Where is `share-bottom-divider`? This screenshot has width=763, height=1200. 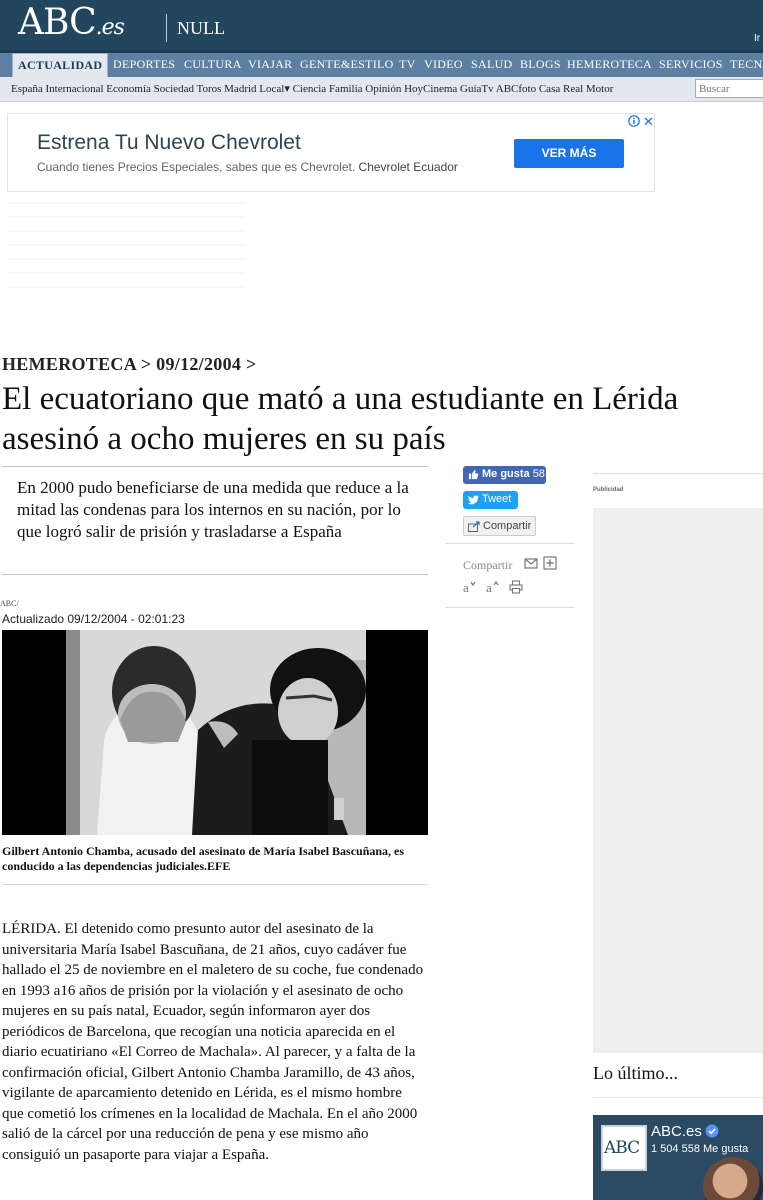 share-bottom-divider is located at coordinates (510, 607).